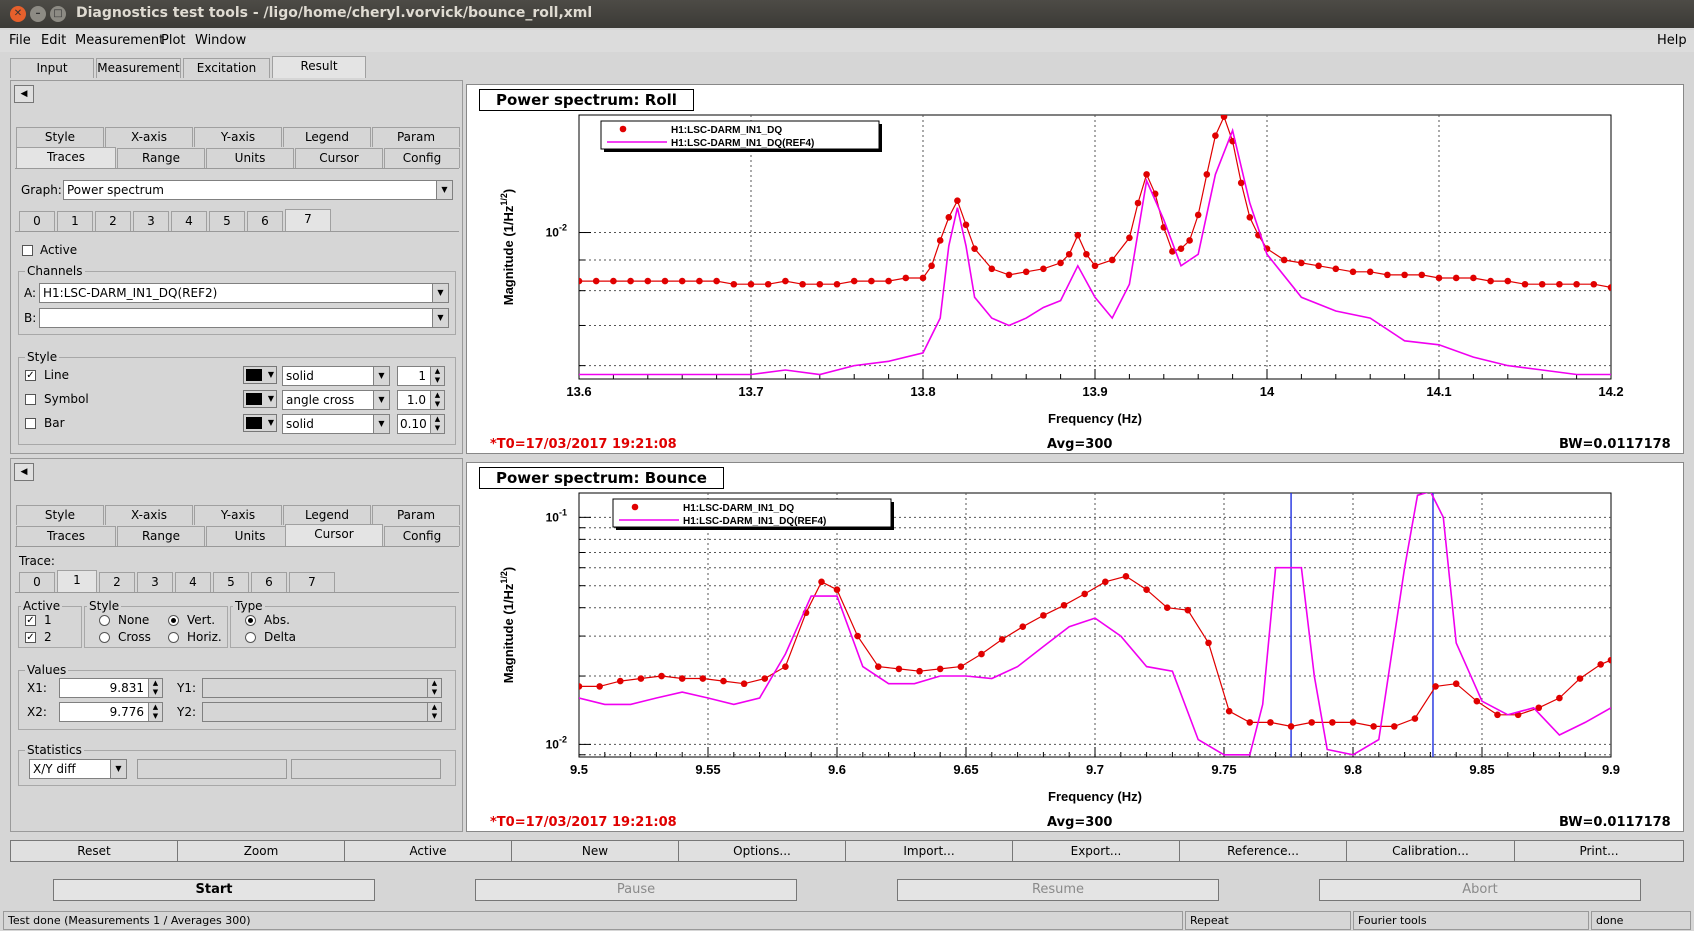 The height and width of the screenshot is (931, 1694). I want to click on tab-traces: Traces, so click(66, 158).